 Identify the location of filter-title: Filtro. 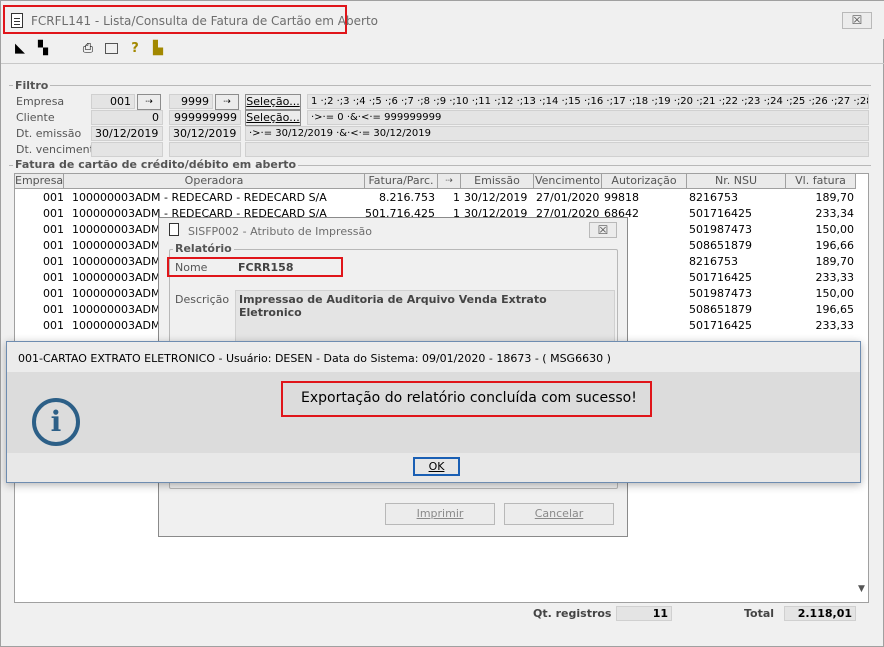
(32, 85).